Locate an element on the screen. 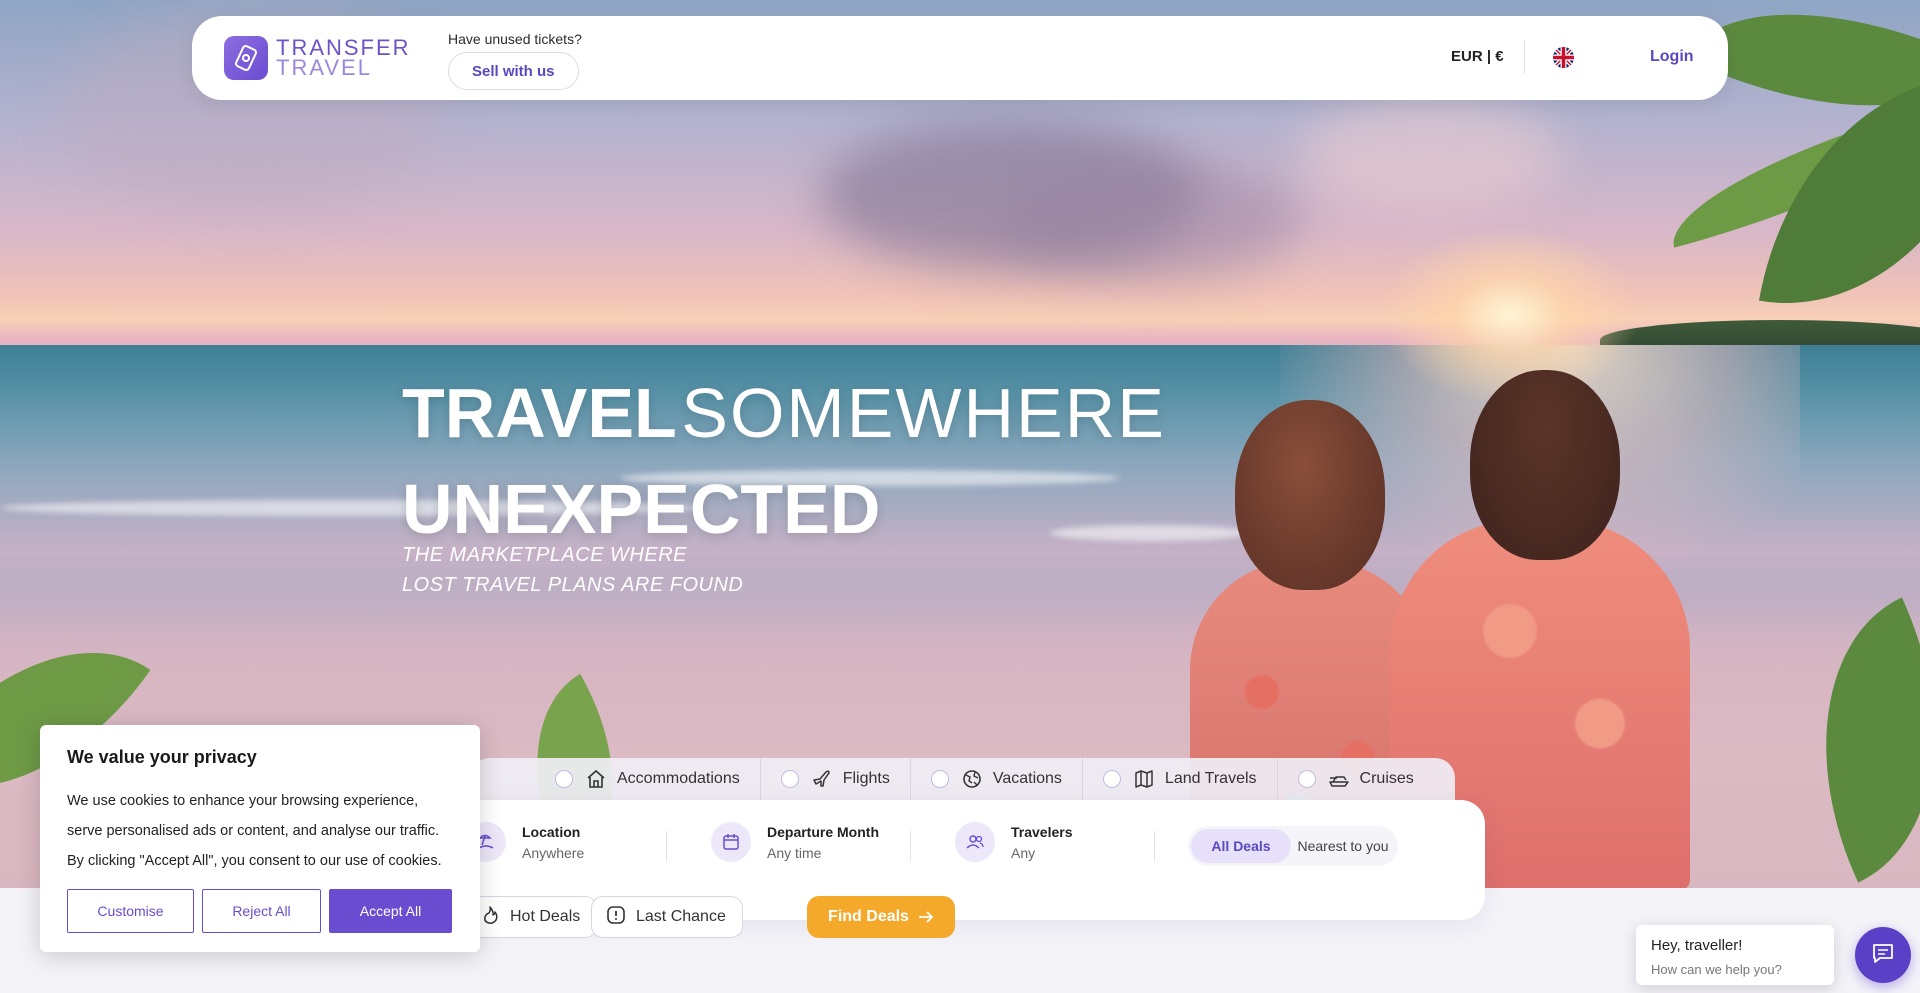 The image size is (1920, 993). reject-all-button: Reject All is located at coordinates (261, 911).